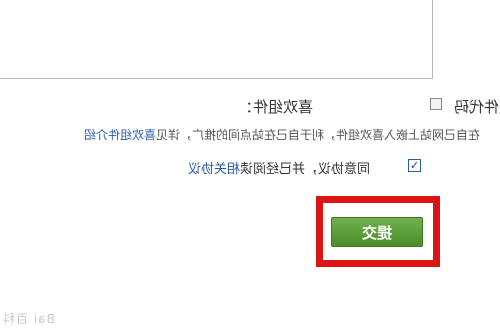  I want to click on widget-section-label: 喜欢组件：, so click(276, 107).